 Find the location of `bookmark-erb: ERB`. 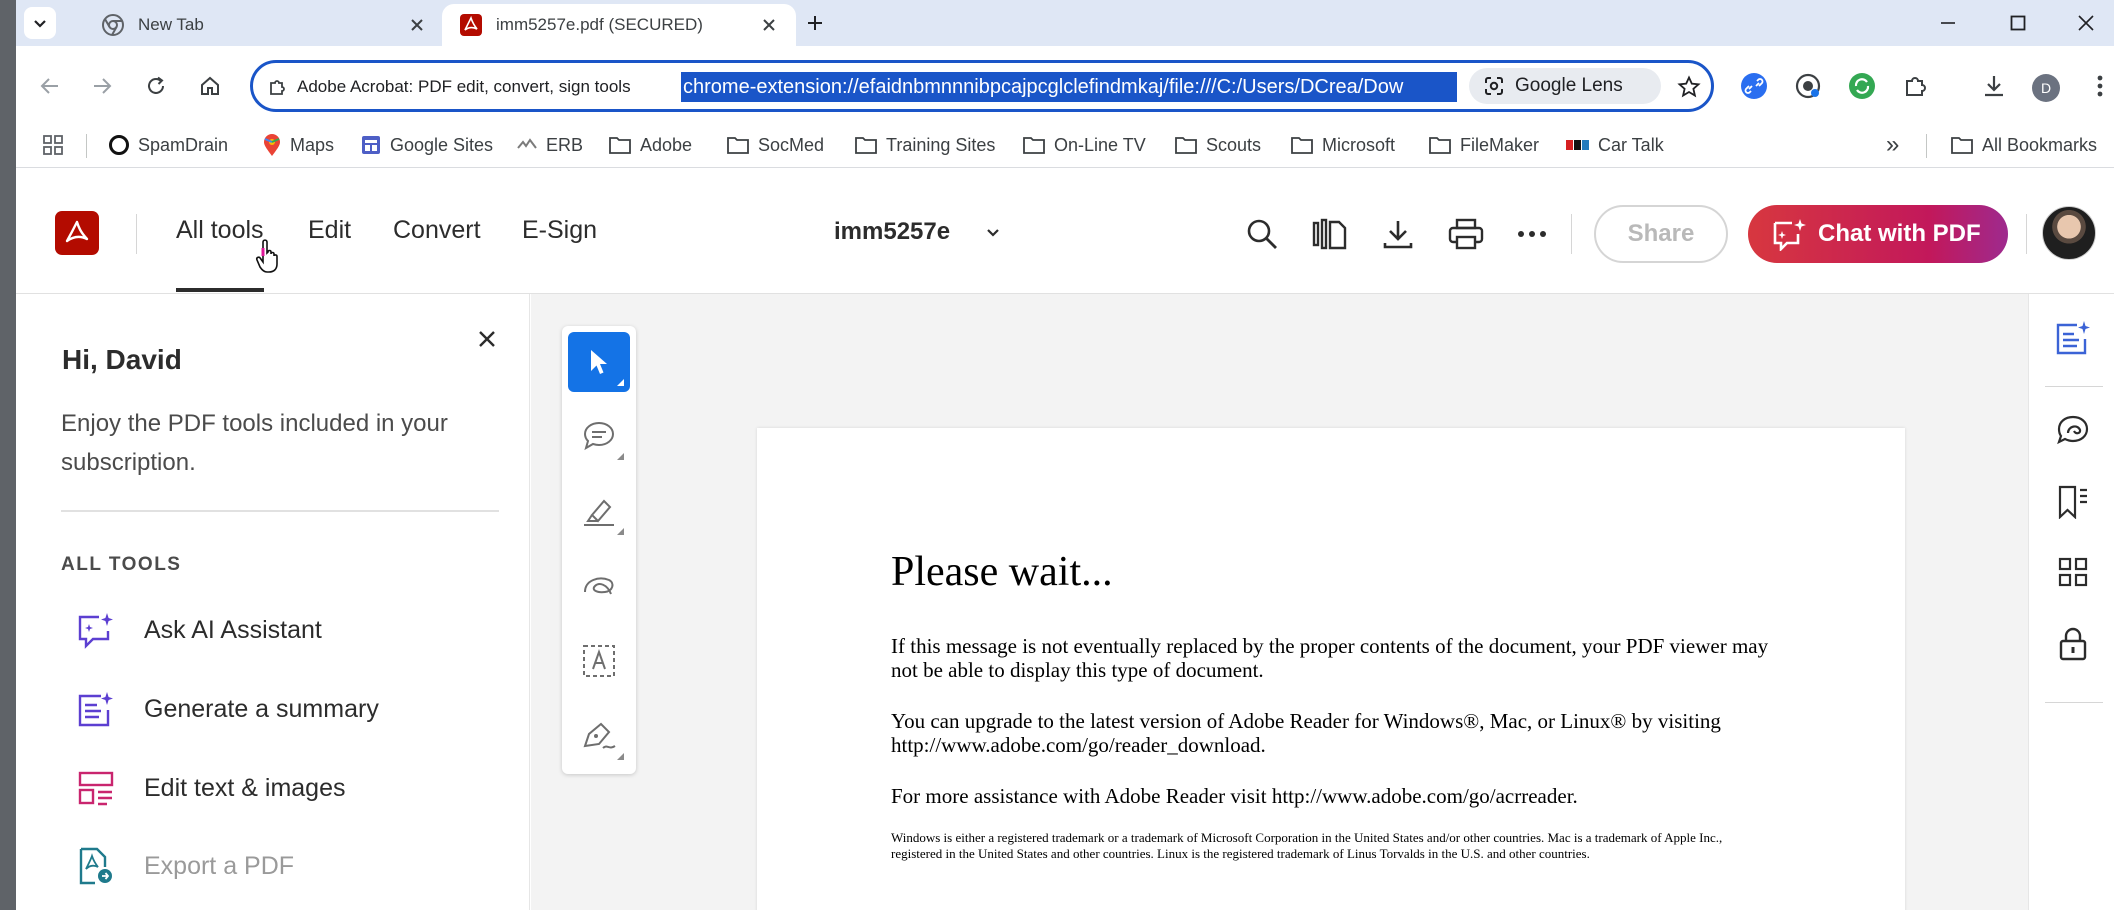

bookmark-erb: ERB is located at coordinates (549, 145).